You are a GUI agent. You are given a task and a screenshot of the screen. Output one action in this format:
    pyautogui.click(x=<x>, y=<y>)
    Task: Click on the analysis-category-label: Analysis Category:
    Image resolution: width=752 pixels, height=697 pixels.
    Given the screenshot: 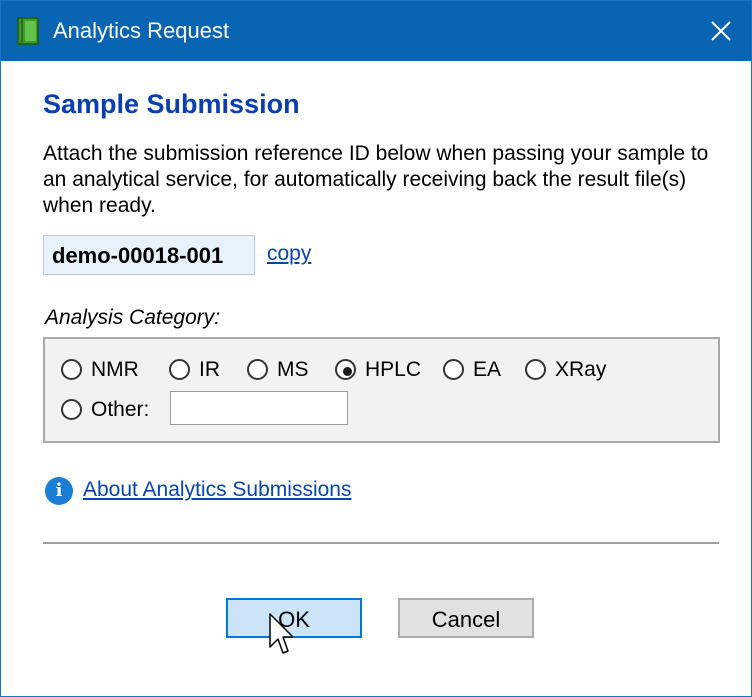 What is the action you would take?
    pyautogui.click(x=133, y=317)
    